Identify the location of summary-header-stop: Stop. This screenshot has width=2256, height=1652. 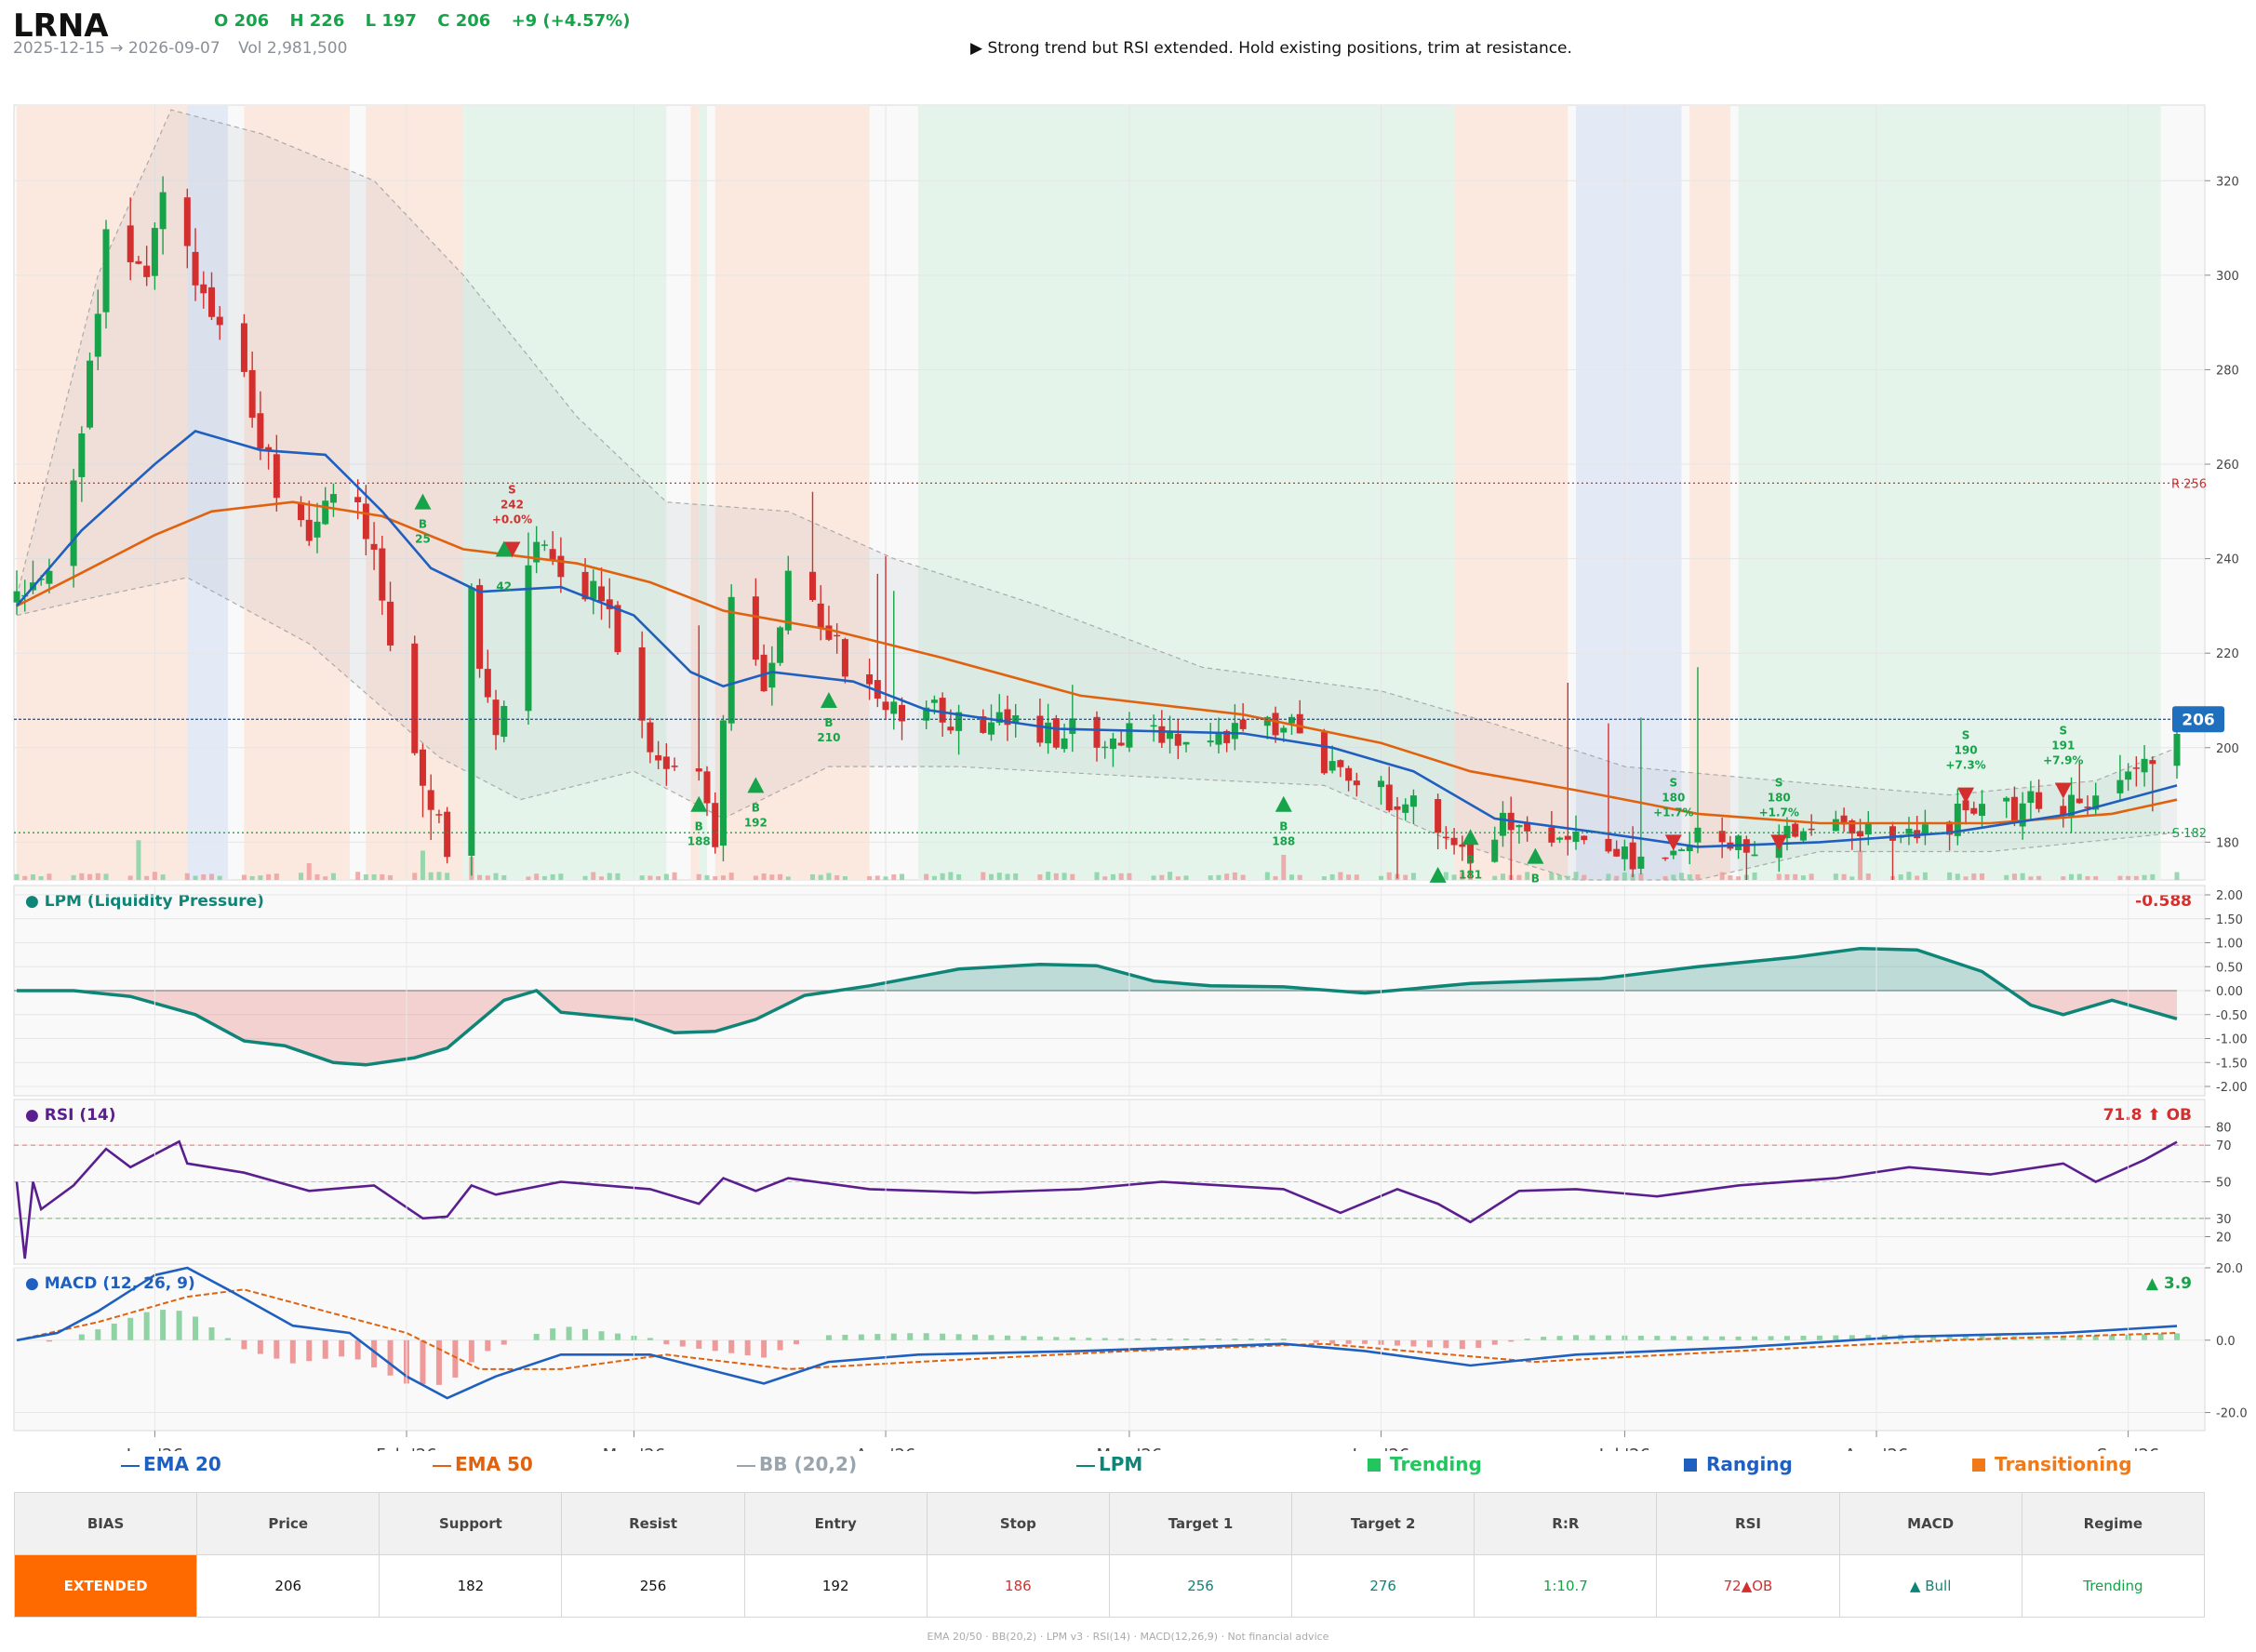
(1018, 1523).